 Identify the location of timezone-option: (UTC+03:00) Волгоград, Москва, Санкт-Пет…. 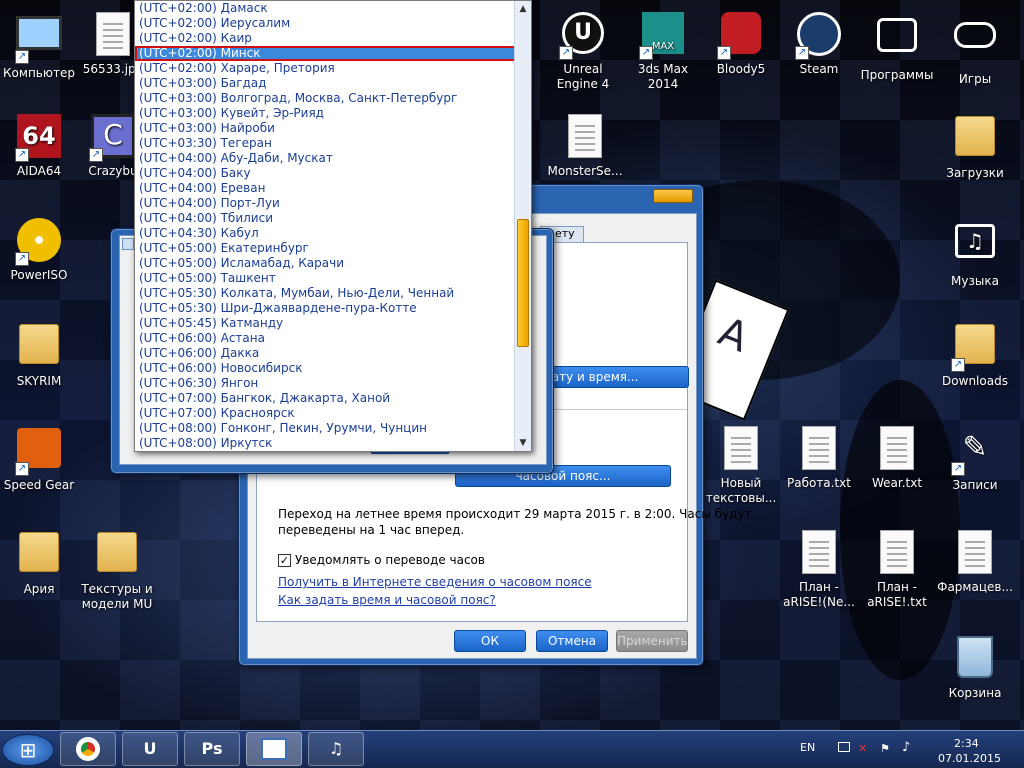
(333, 98).